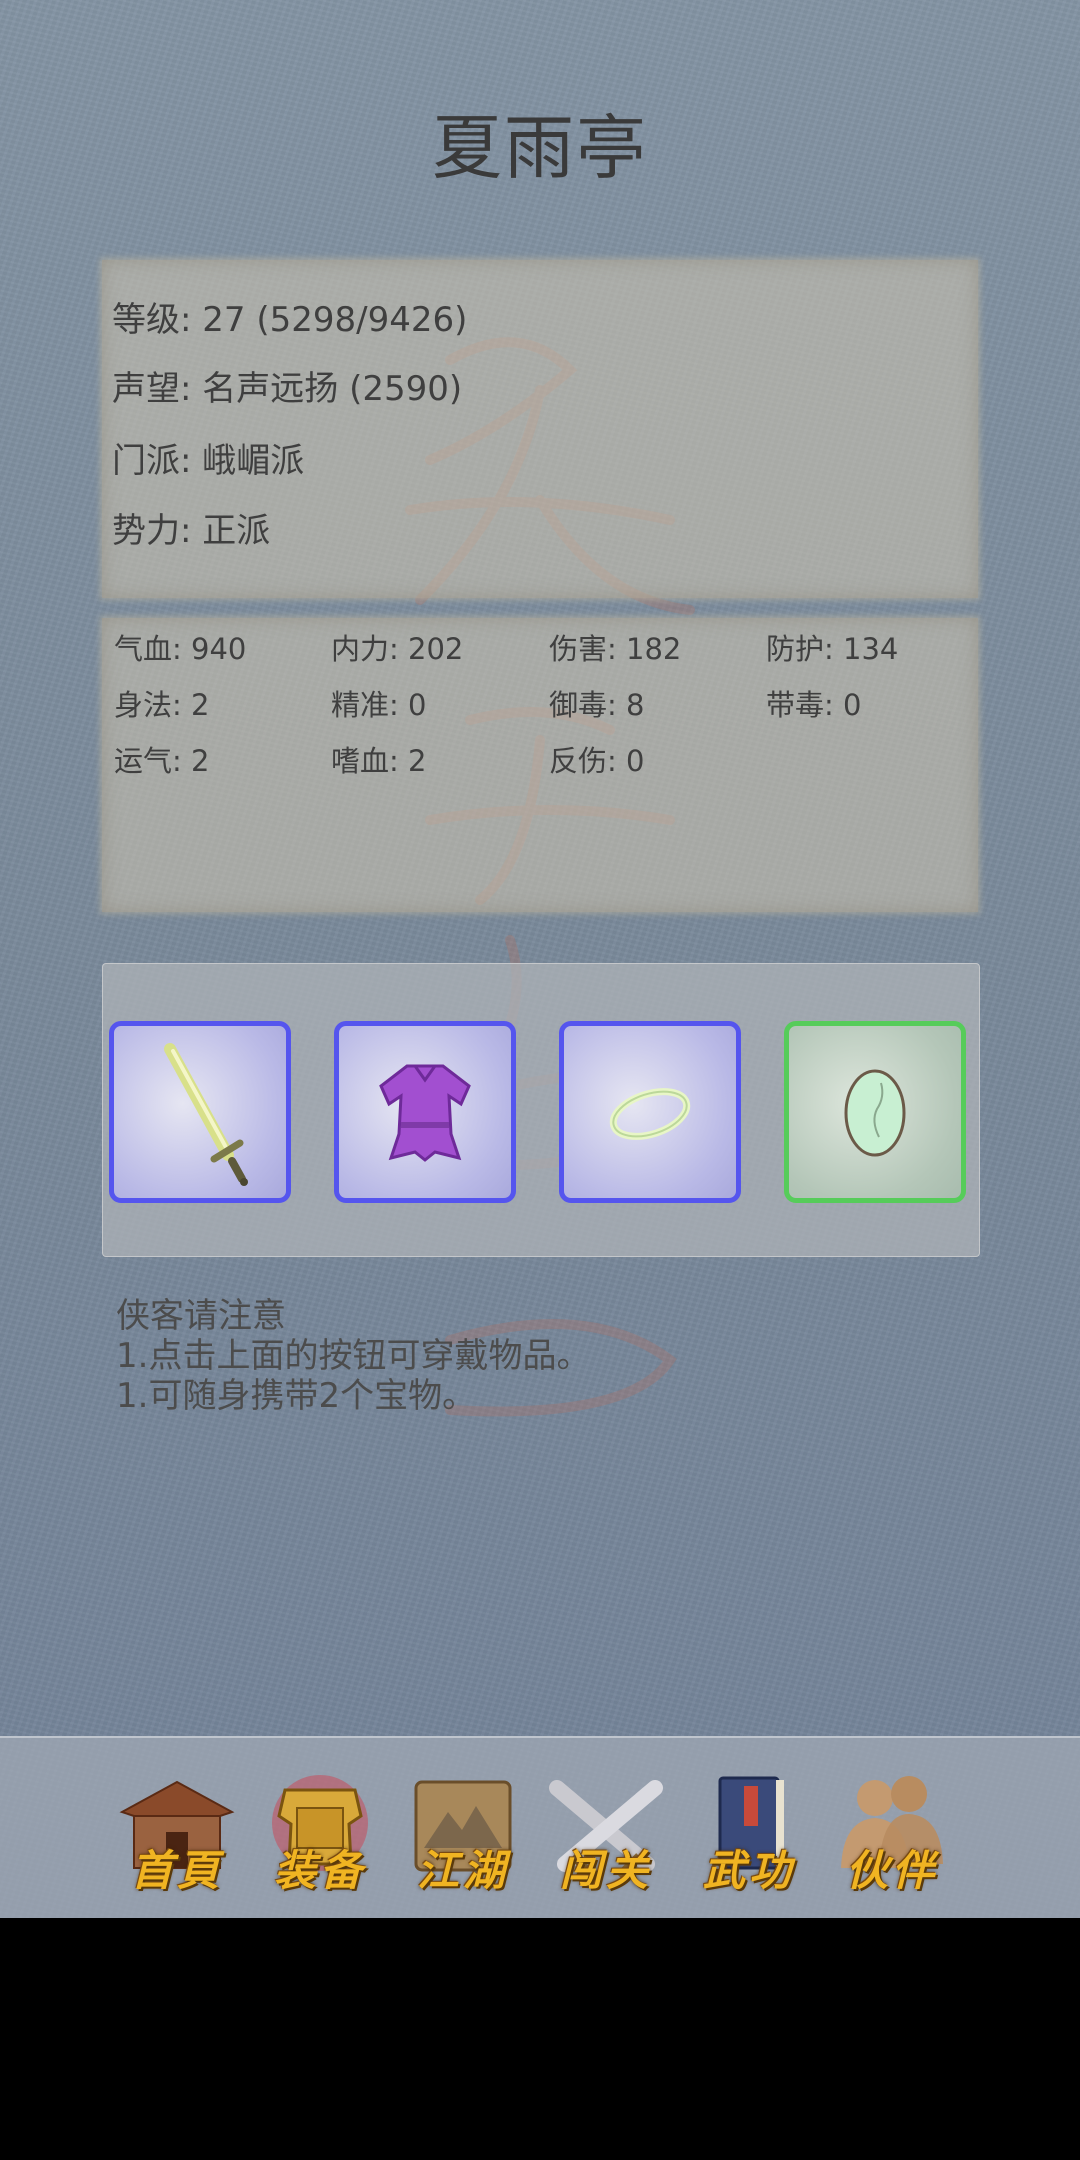  Describe the element at coordinates (891, 1870) in the screenshot. I see `nav-partner-label: 伙伴` at that location.